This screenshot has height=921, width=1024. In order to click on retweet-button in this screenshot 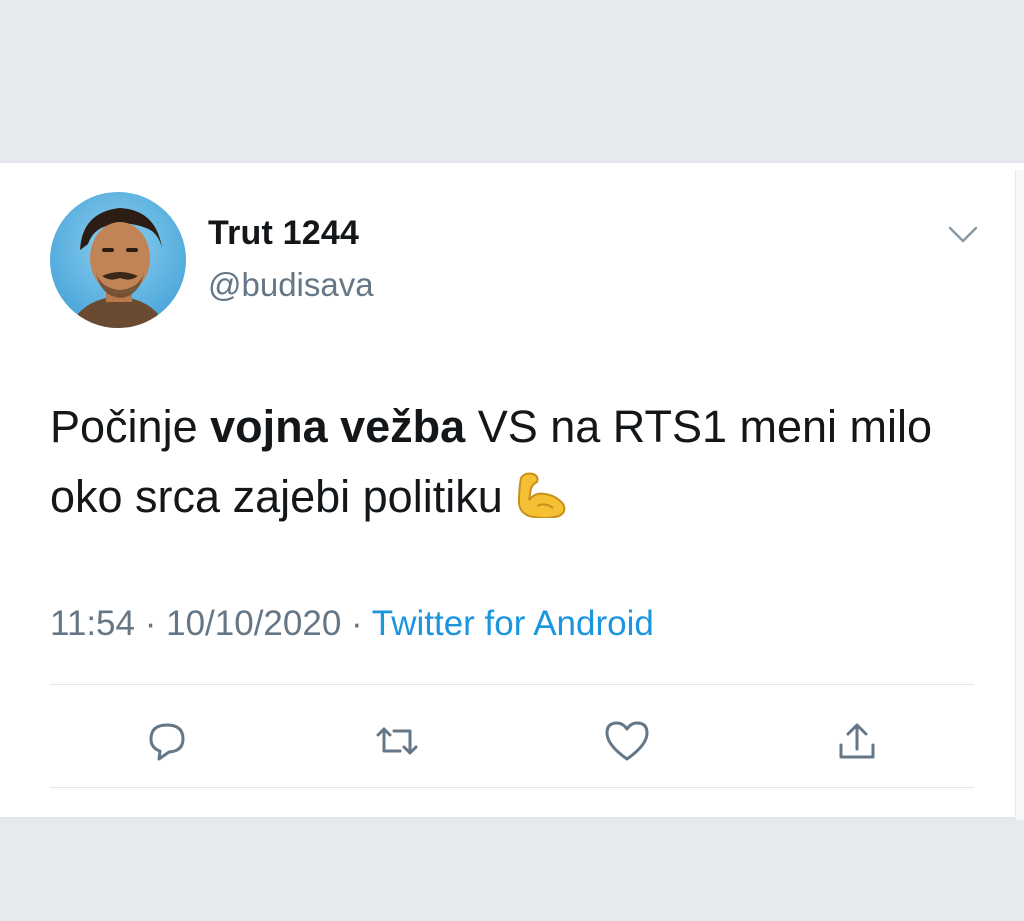, I will do `click(397, 741)`.